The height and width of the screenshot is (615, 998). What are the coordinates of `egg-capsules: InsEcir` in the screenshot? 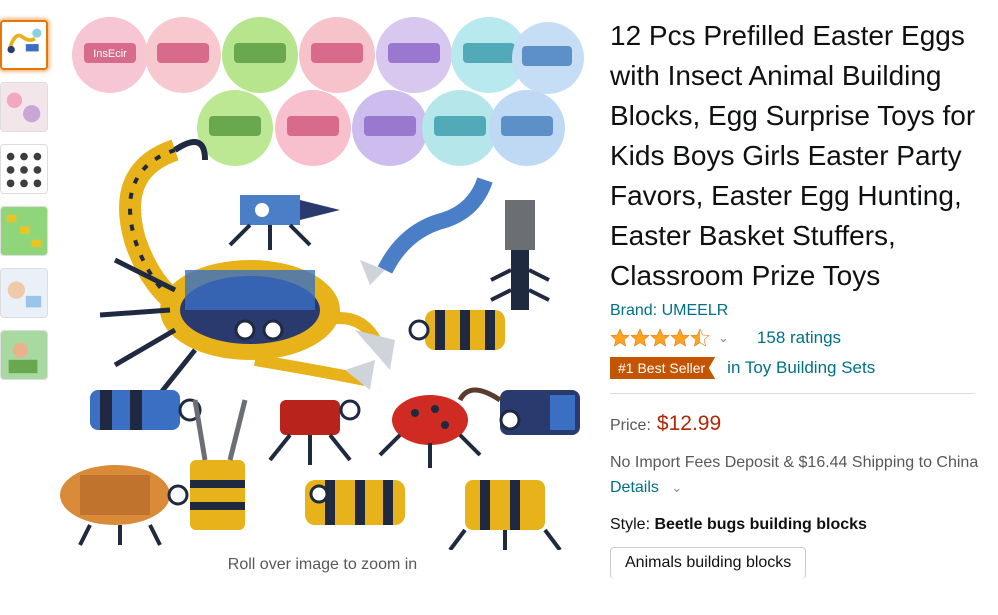 It's located at (328, 91).